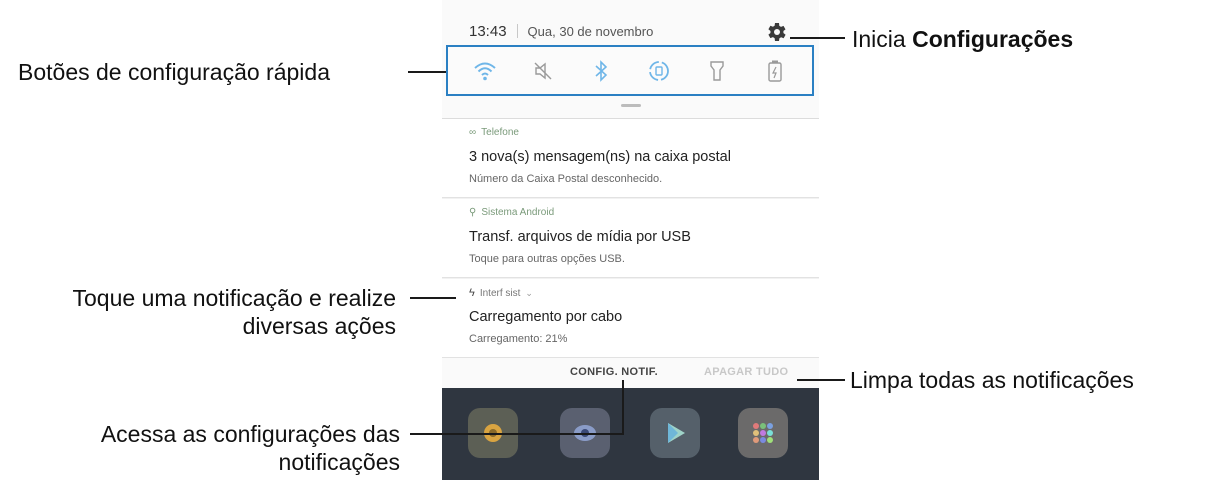 The width and height of the screenshot is (1208, 480). I want to click on gear-icon, so click(776, 32).